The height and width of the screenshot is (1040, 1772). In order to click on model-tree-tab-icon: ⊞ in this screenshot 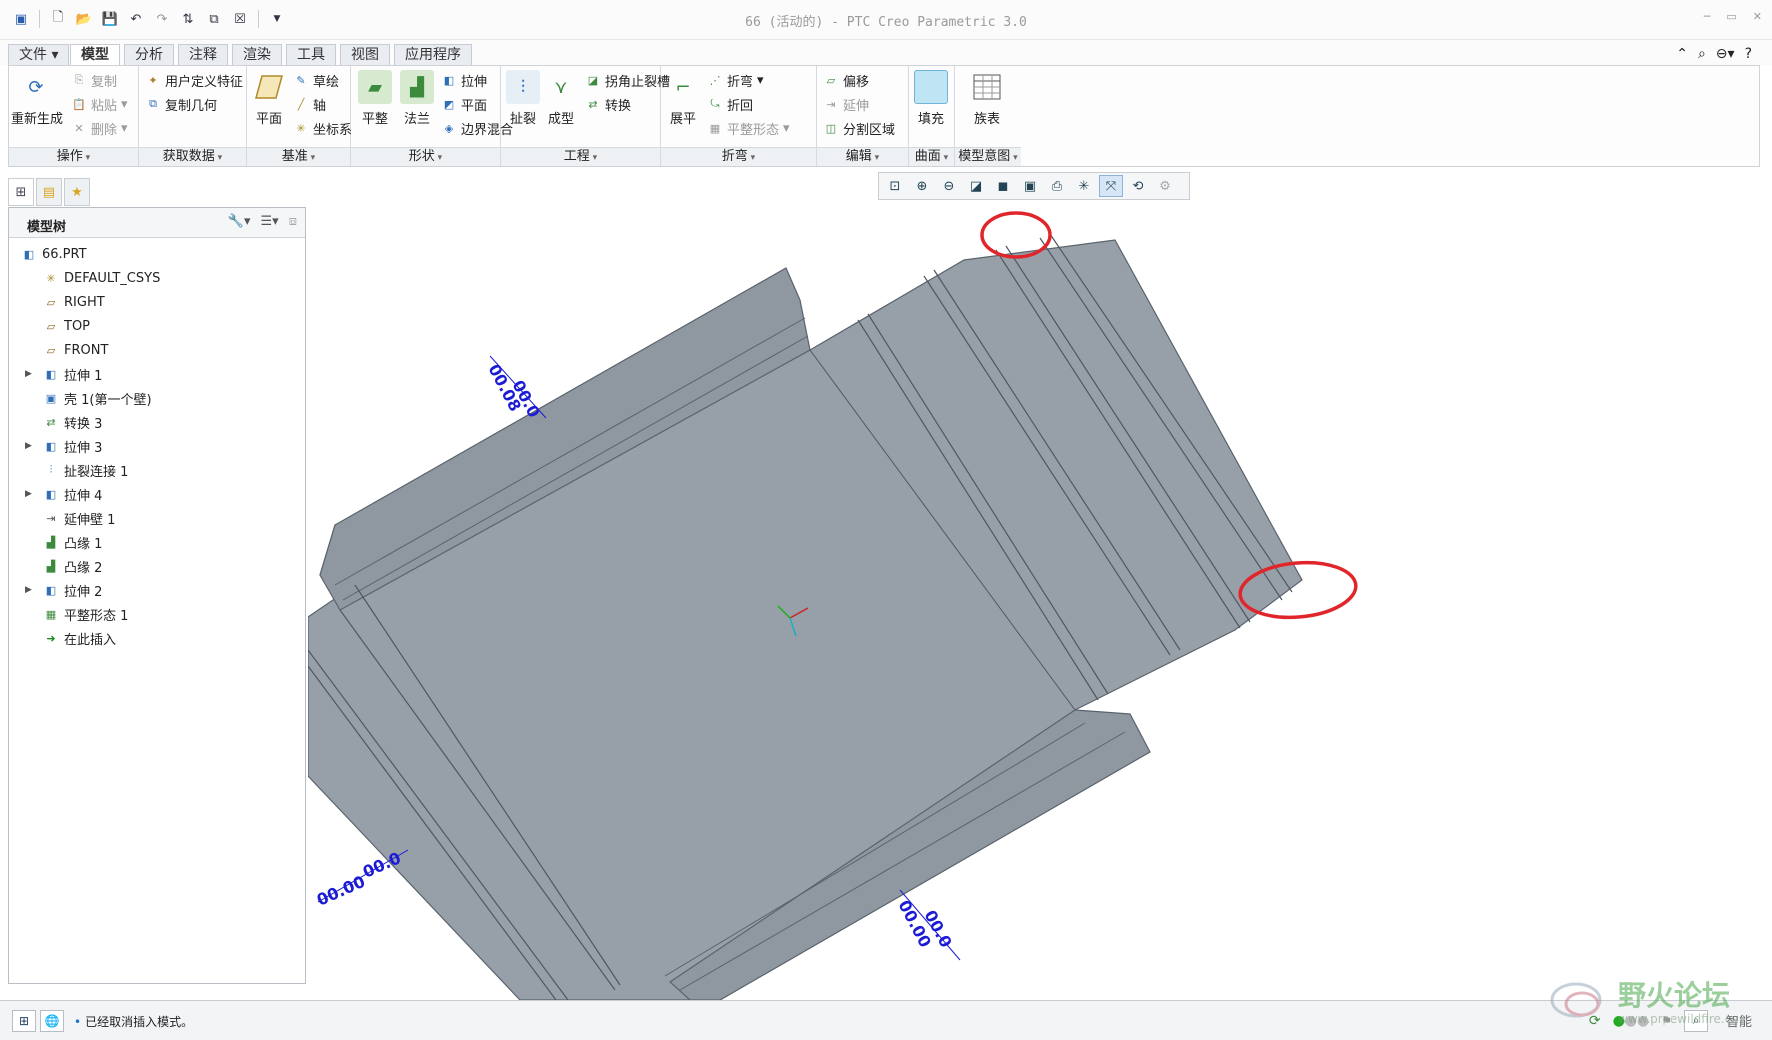, I will do `click(21, 192)`.